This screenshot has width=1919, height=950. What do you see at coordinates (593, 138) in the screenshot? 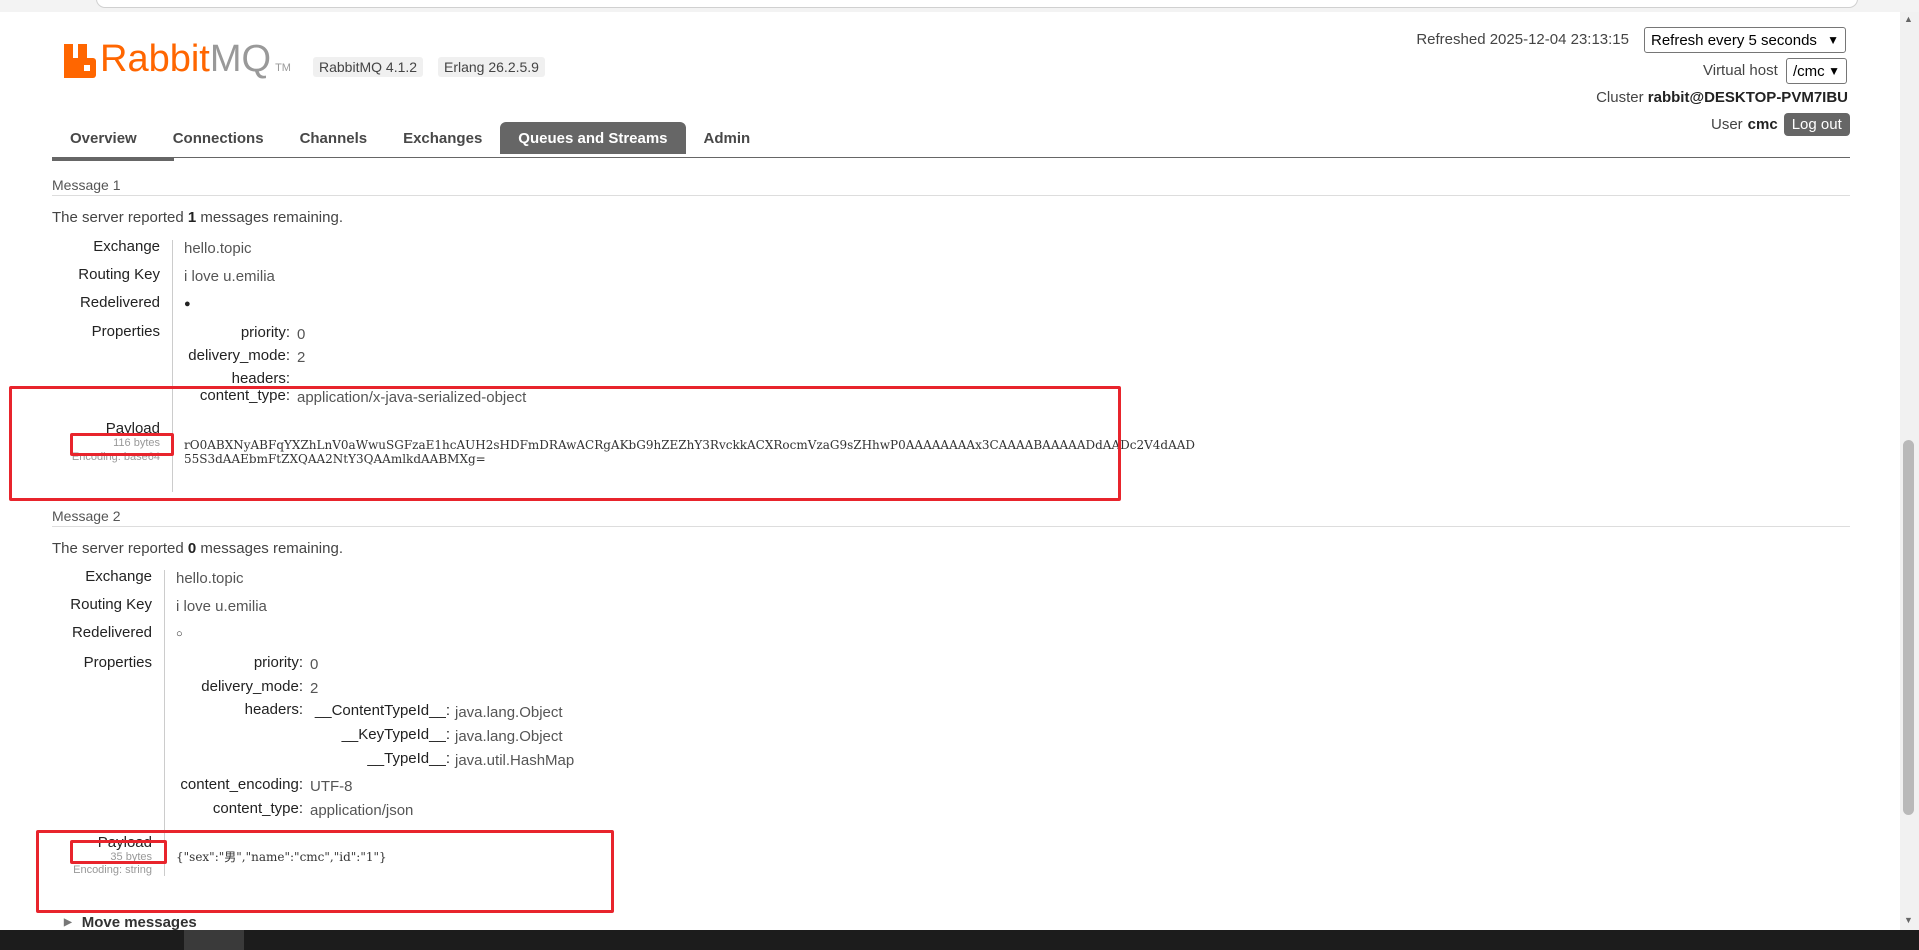
I see `tab-queues-and-streams: Queues and Streams` at bounding box center [593, 138].